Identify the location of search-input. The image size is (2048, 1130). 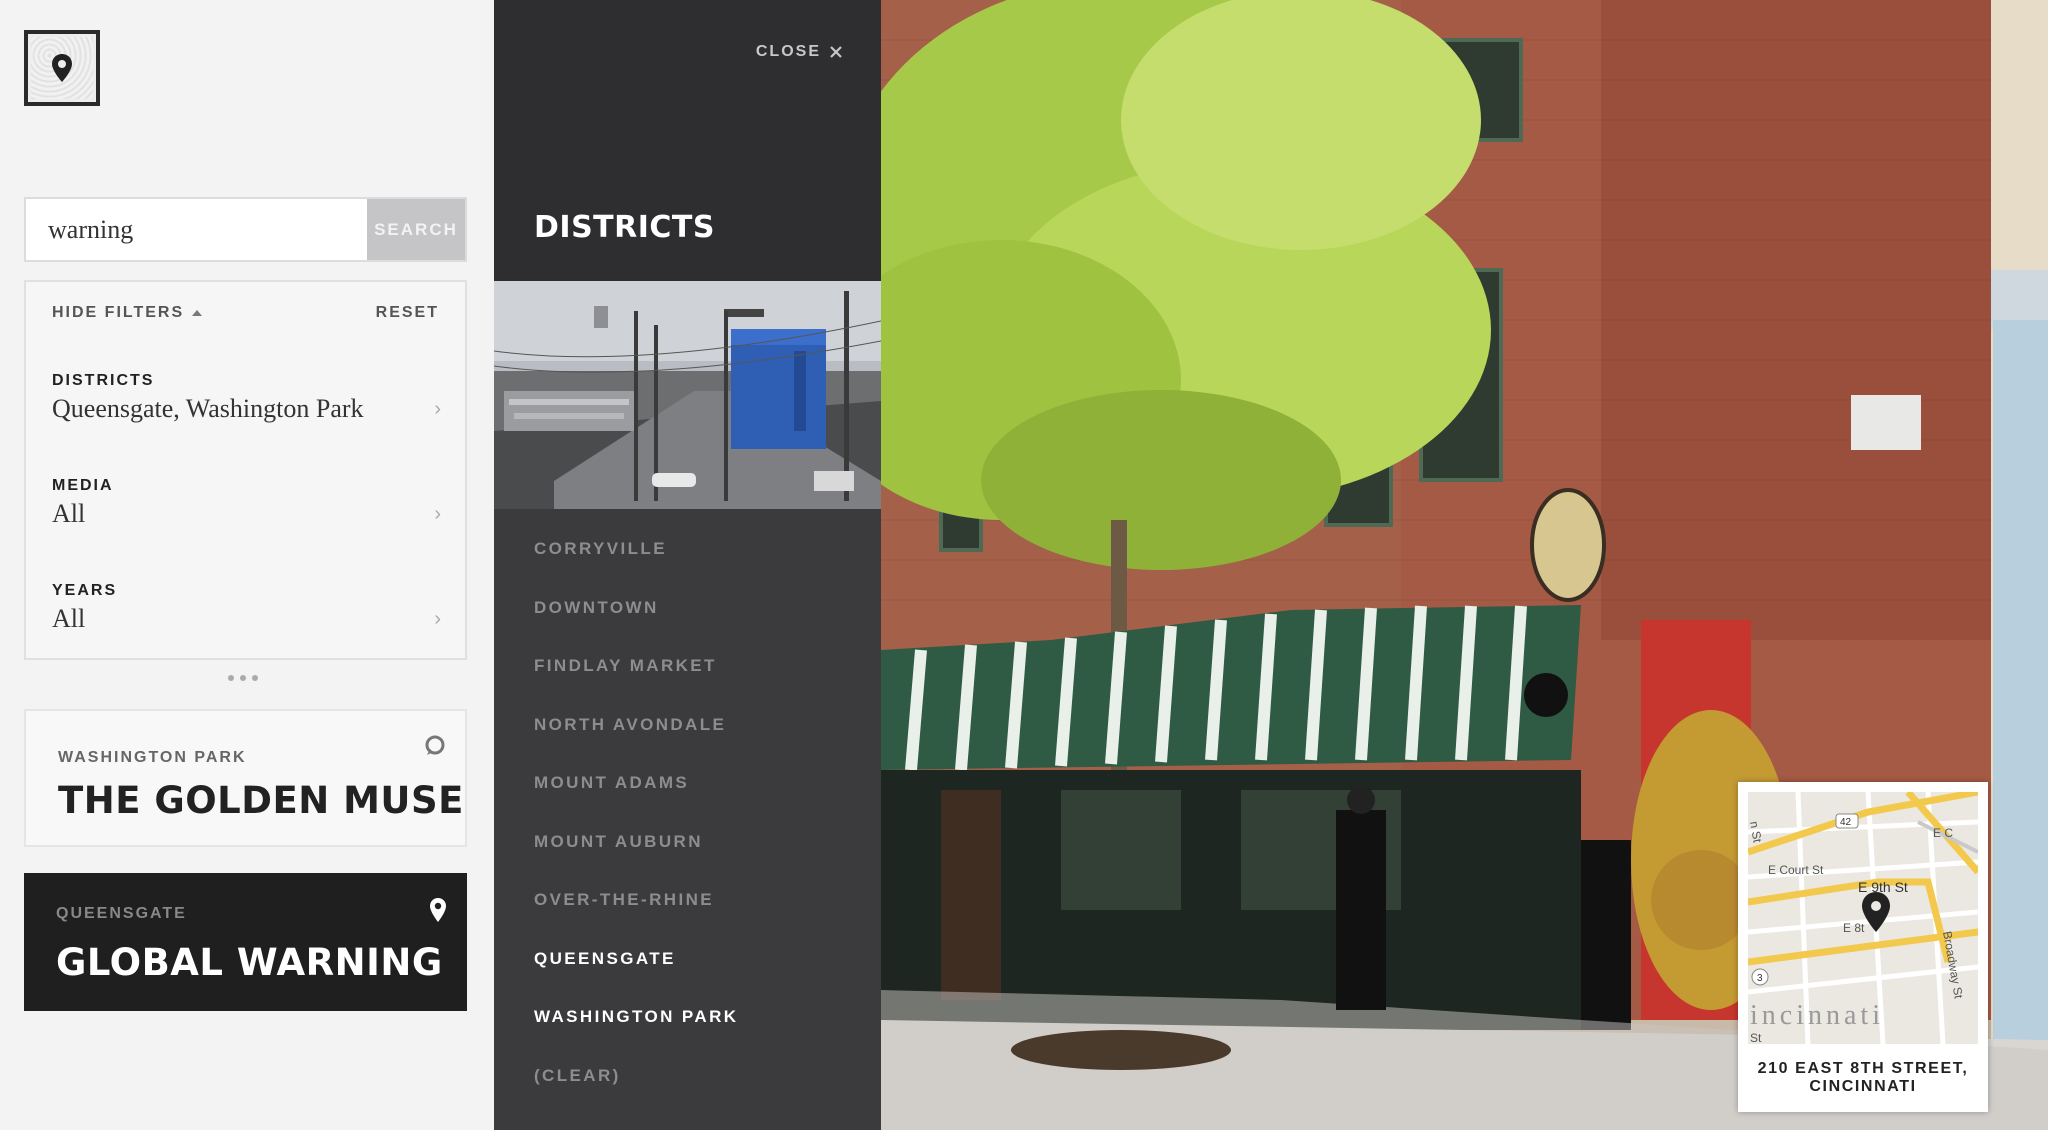
(196, 229).